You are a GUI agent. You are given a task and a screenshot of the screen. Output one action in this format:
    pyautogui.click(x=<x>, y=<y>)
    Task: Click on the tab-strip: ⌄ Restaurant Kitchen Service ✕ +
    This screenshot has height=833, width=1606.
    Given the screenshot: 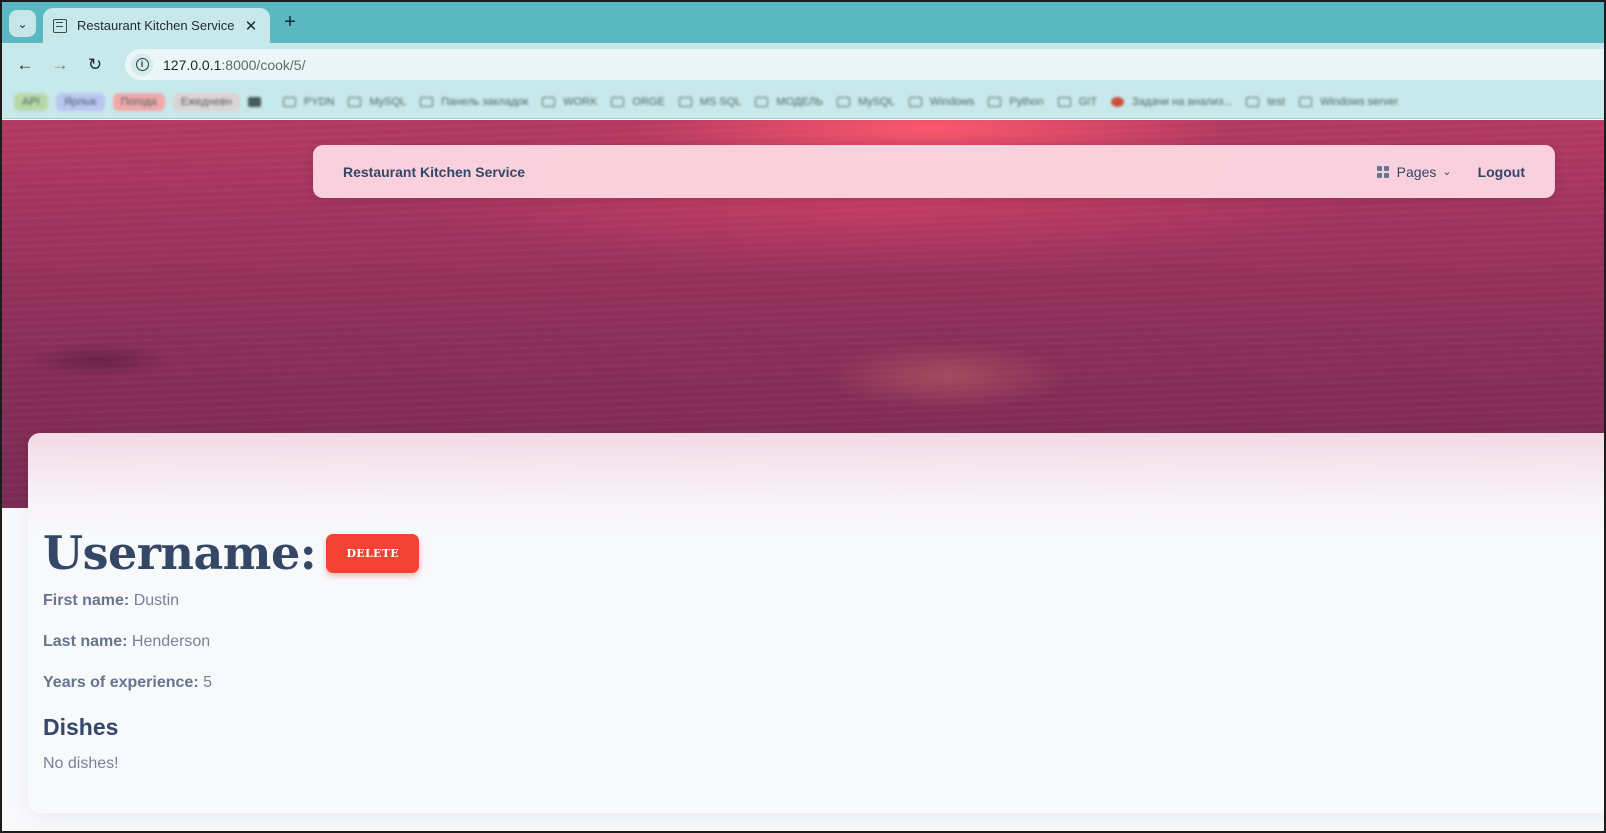 What is the action you would take?
    pyautogui.click(x=803, y=22)
    